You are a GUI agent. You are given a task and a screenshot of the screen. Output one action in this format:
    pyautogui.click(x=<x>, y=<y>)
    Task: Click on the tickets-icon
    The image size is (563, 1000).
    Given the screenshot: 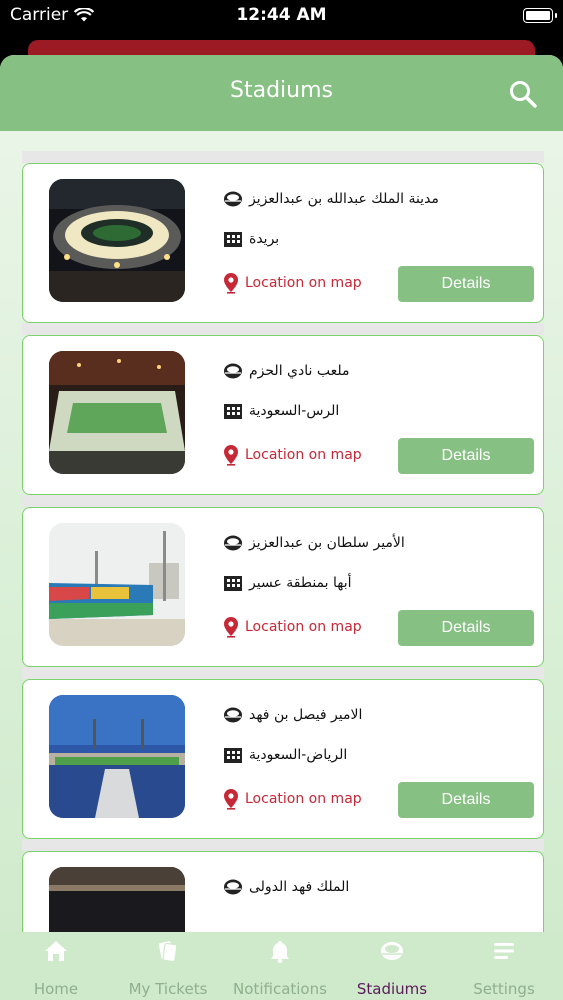 What is the action you would take?
    pyautogui.click(x=168, y=952)
    